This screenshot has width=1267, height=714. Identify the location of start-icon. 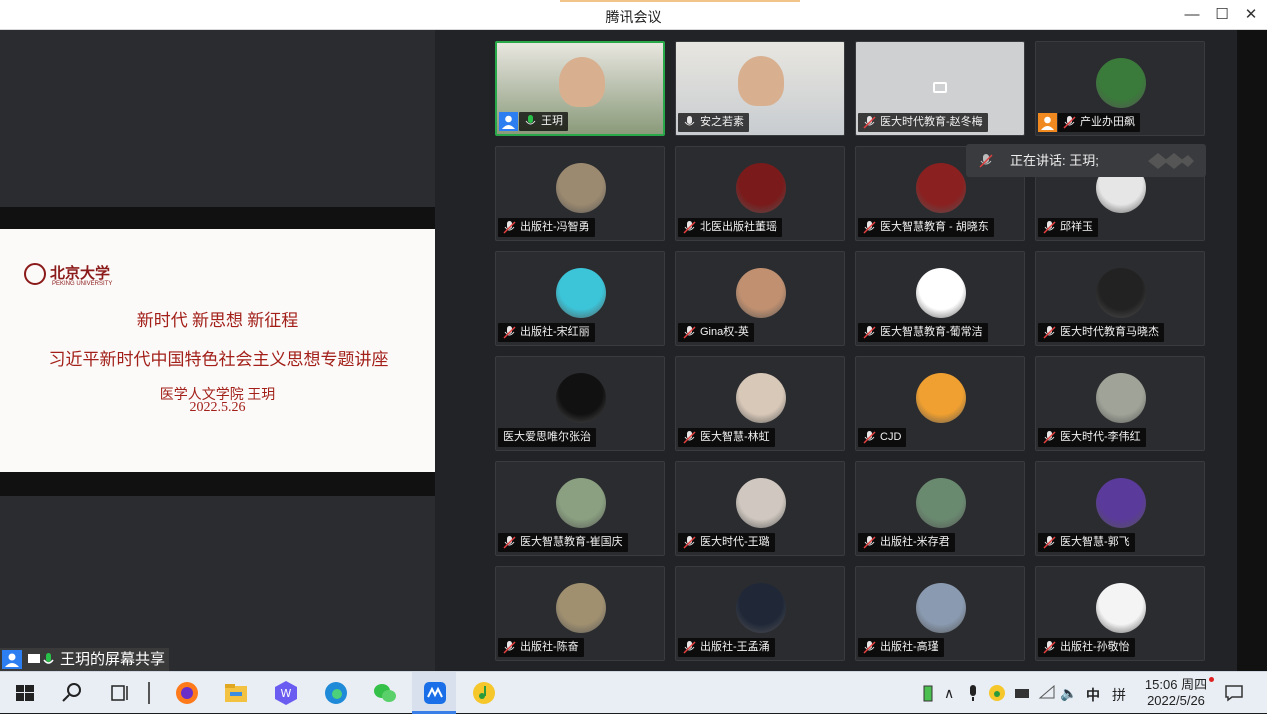
(25, 693).